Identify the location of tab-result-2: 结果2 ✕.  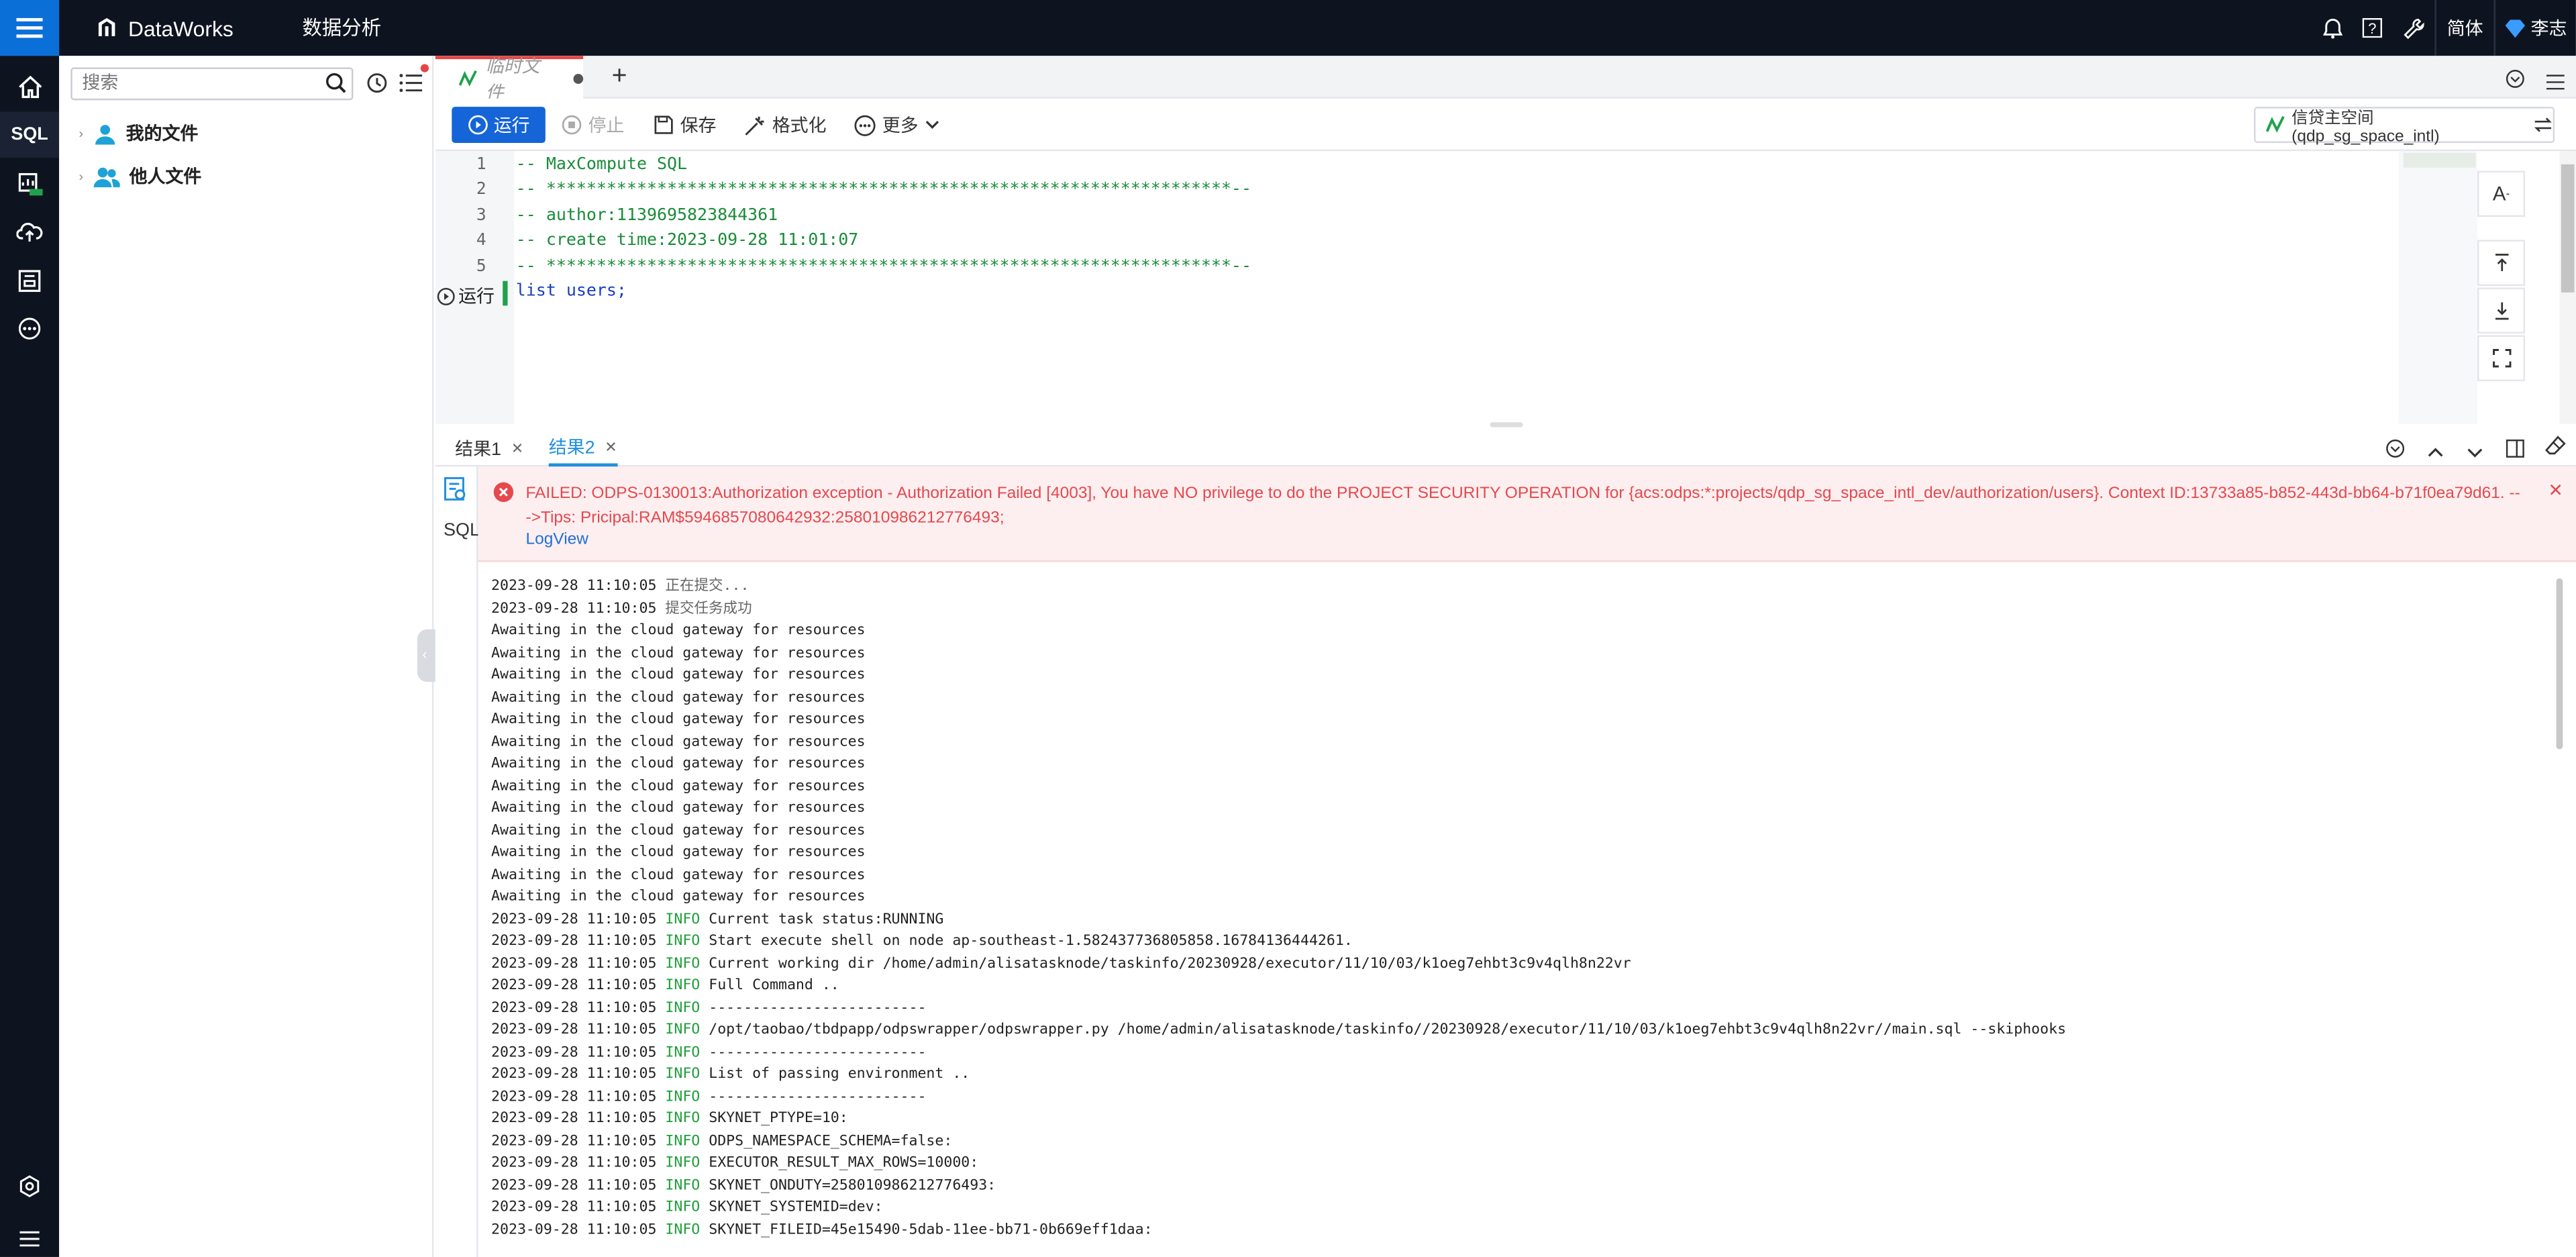
(582, 448).